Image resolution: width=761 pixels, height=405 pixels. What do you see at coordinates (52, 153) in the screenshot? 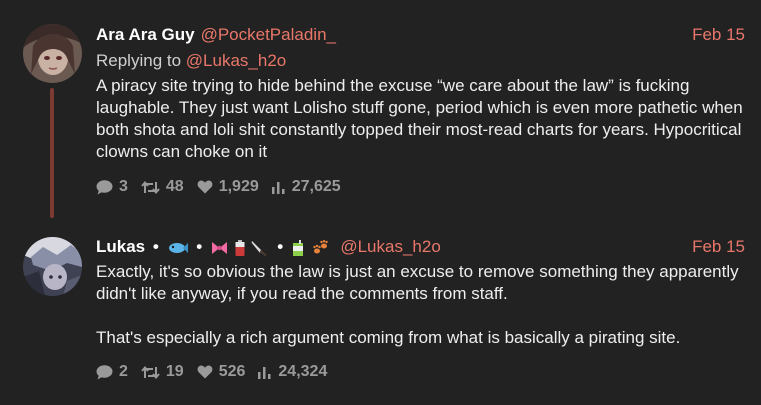
I see `thread-connector-line` at bounding box center [52, 153].